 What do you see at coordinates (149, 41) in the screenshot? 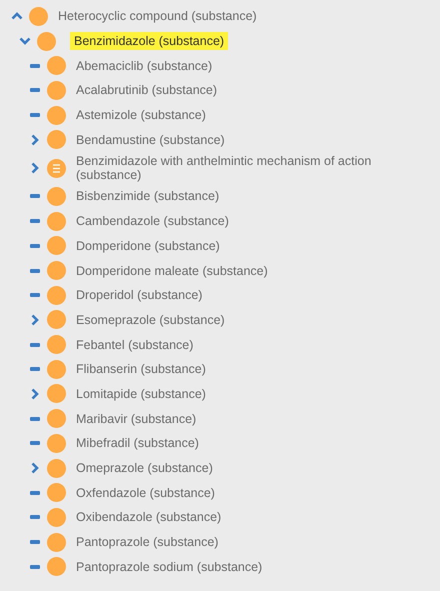
I see `concept-label: Benzimidazole (substance)` at bounding box center [149, 41].